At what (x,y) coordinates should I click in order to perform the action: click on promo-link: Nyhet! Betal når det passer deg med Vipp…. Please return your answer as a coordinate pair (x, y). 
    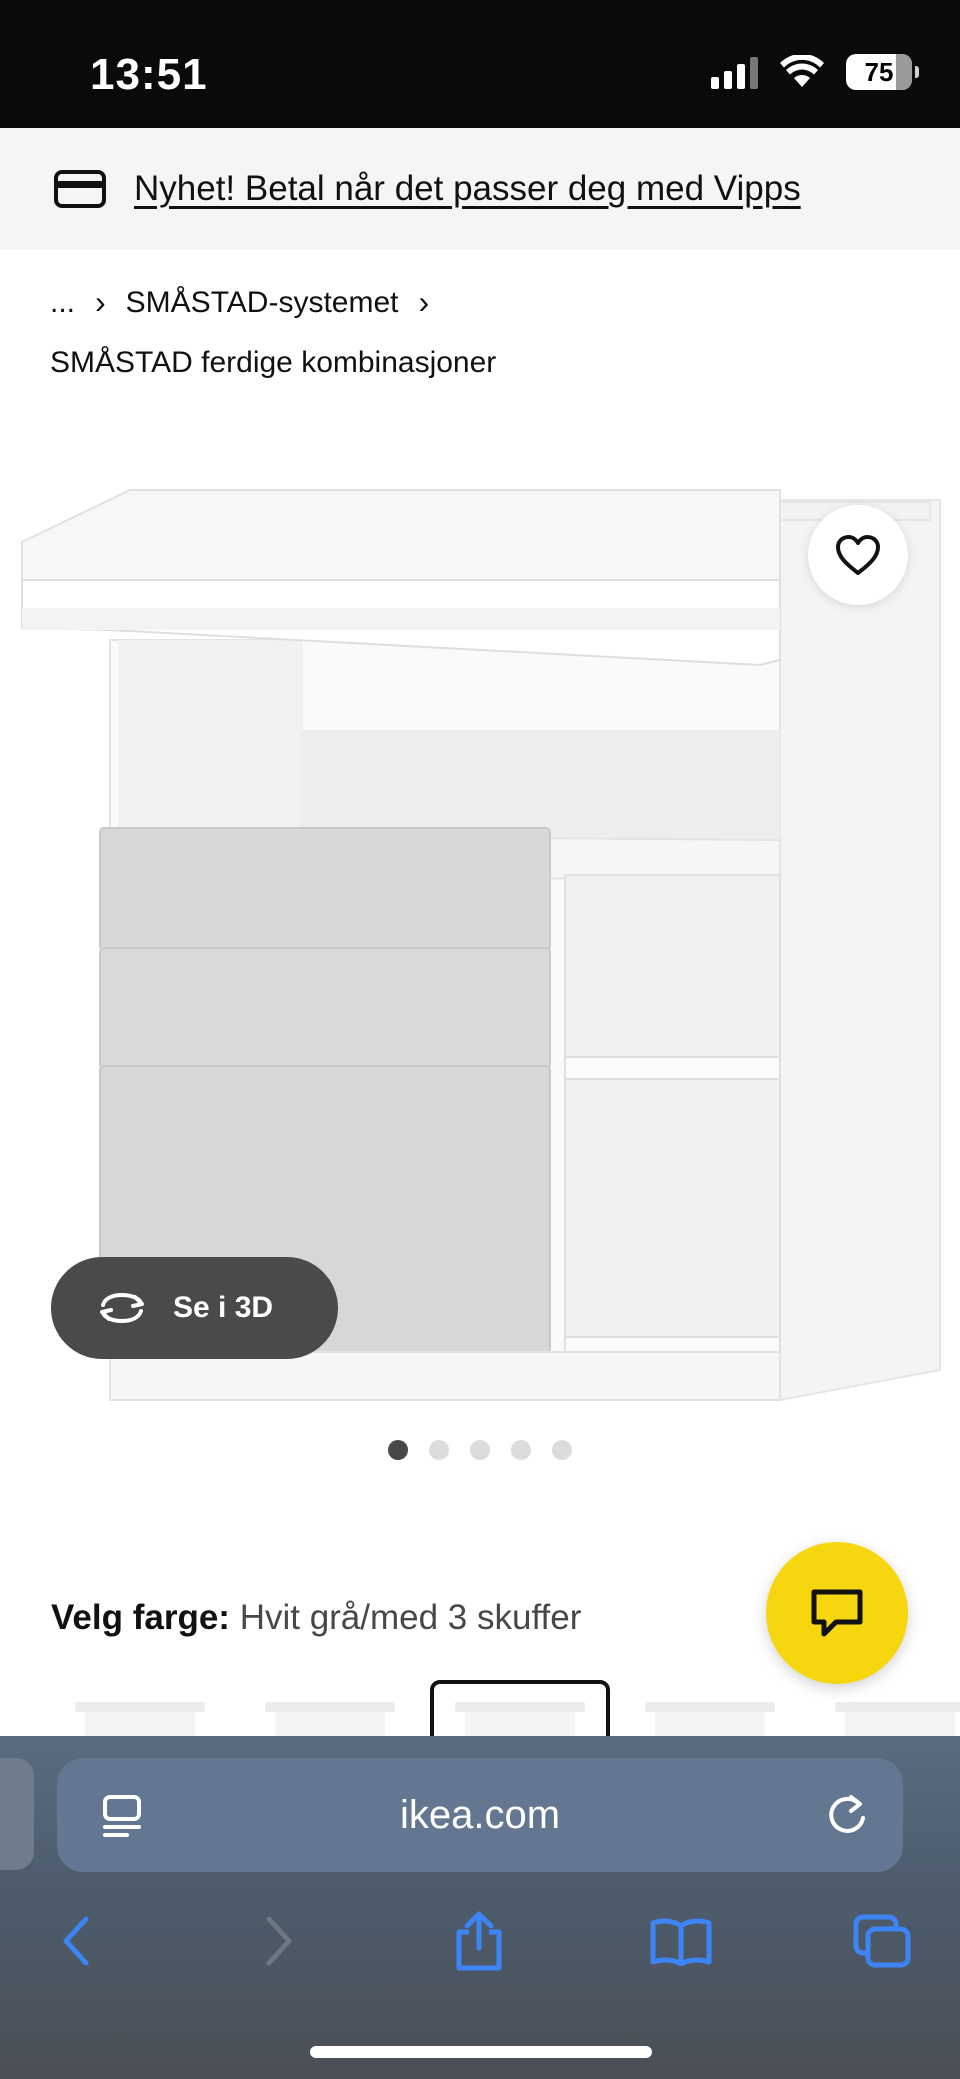
    Looking at the image, I should click on (467, 189).